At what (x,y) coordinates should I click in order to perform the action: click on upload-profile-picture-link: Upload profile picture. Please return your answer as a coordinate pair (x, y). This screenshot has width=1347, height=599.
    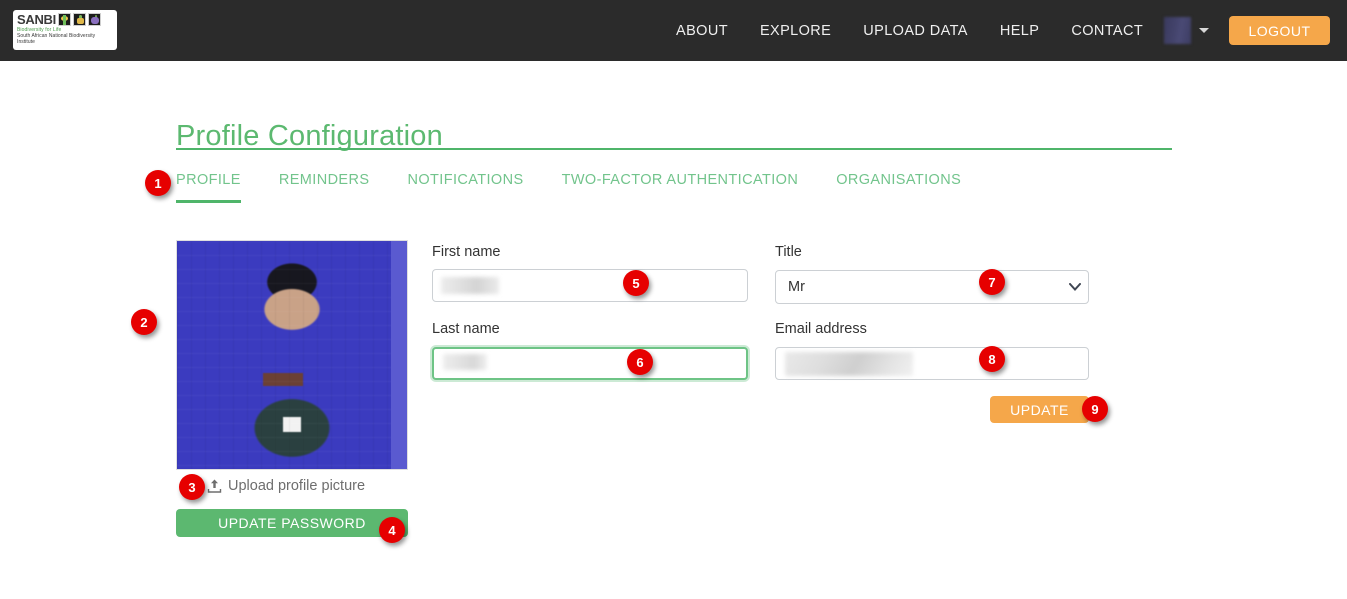
    Looking at the image, I should click on (286, 486).